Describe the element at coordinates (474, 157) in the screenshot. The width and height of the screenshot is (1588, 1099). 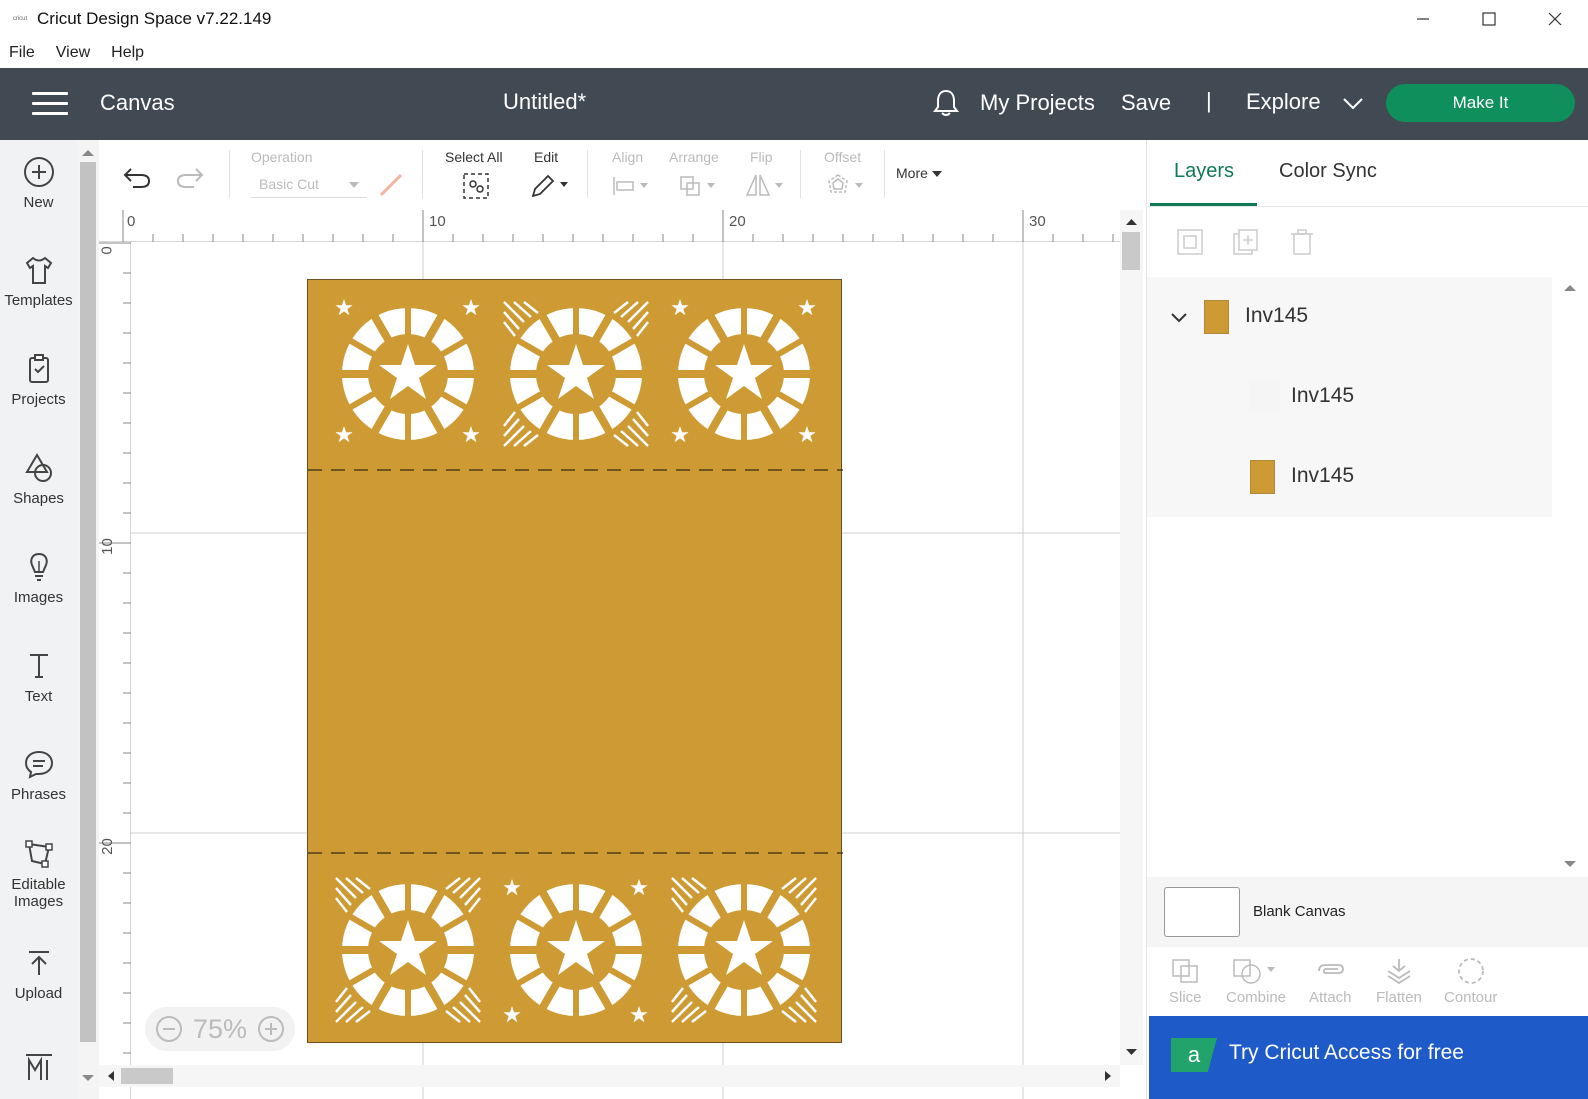
I see `select-all-label: Select All` at that location.